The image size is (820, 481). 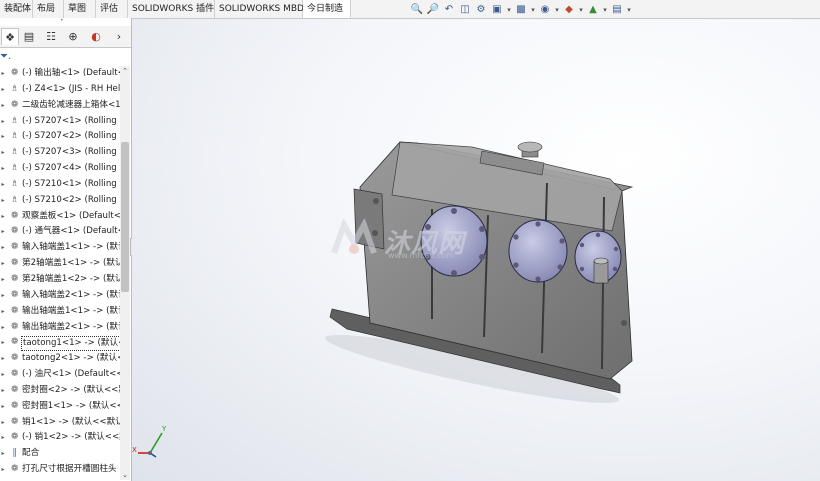 What do you see at coordinates (125, 71) in the screenshot?
I see `chevron-up-icon: ⌃` at bounding box center [125, 71].